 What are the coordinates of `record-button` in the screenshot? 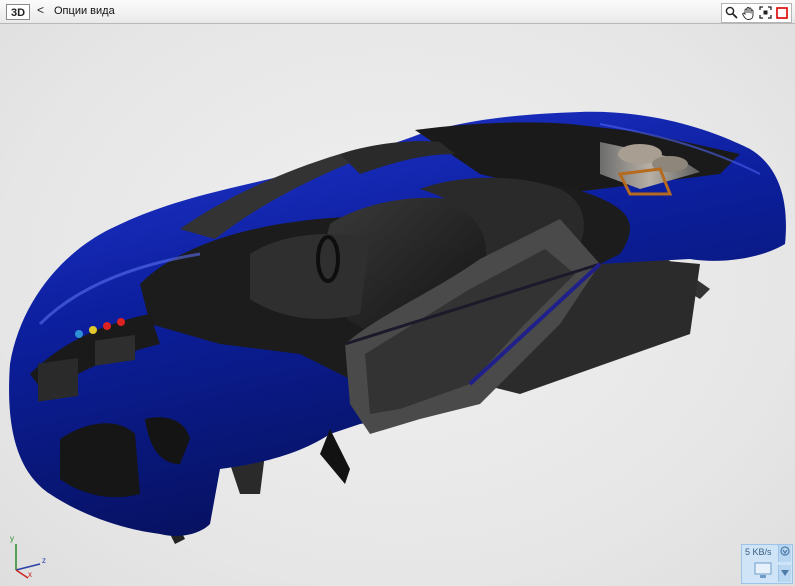 It's located at (782, 12).